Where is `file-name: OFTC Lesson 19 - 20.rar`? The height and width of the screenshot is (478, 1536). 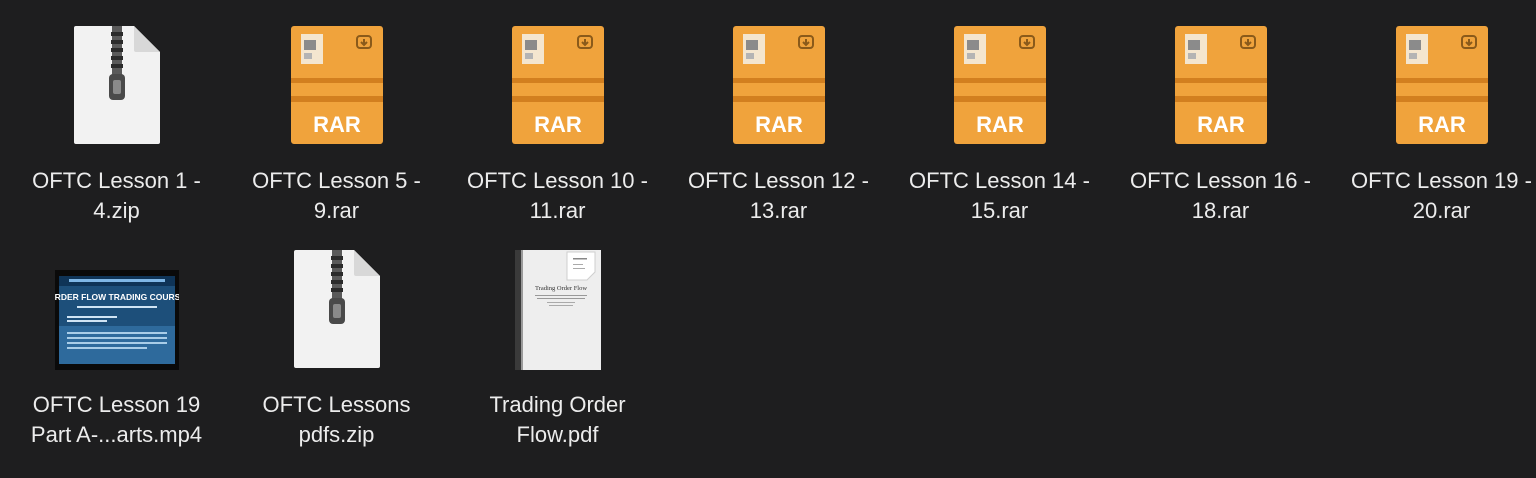
file-name: OFTC Lesson 19 - 20.rar is located at coordinates (1441, 195).